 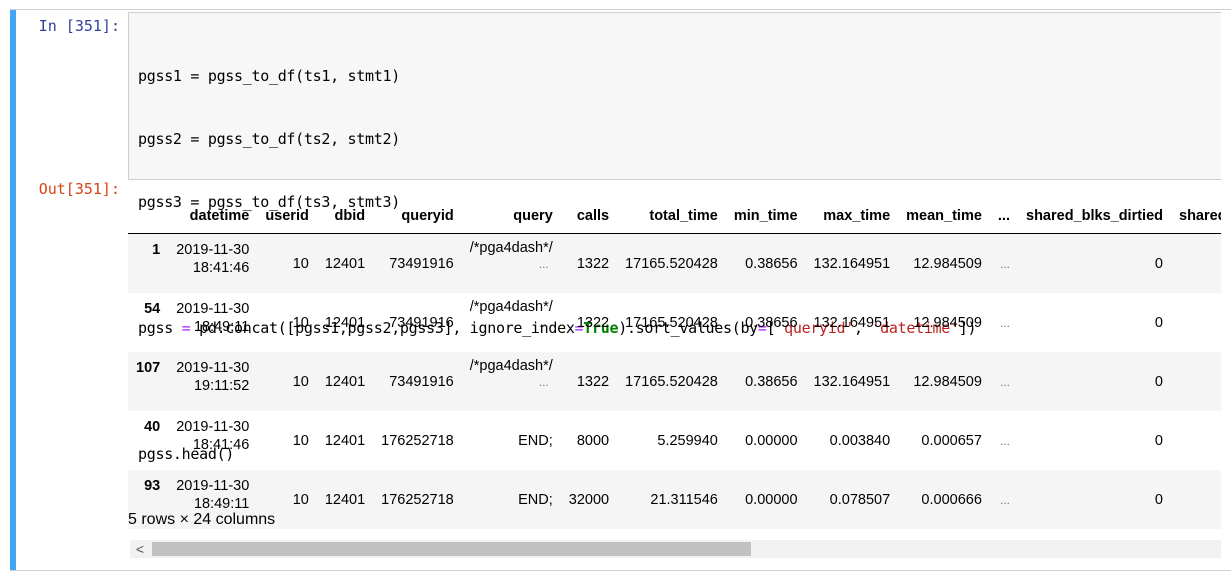 I want to click on datetime-cell: 2019-11-30 19:11:52, so click(x=212, y=381).